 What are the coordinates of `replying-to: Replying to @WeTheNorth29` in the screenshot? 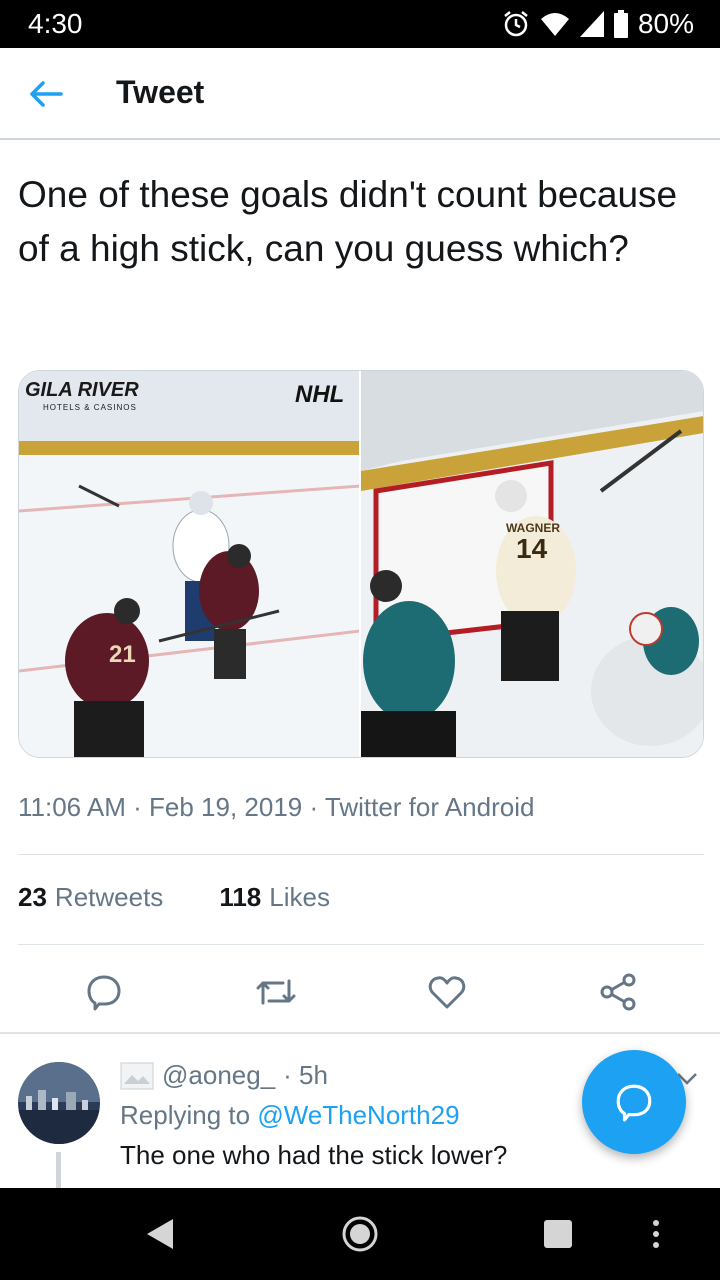 It's located at (290, 1115).